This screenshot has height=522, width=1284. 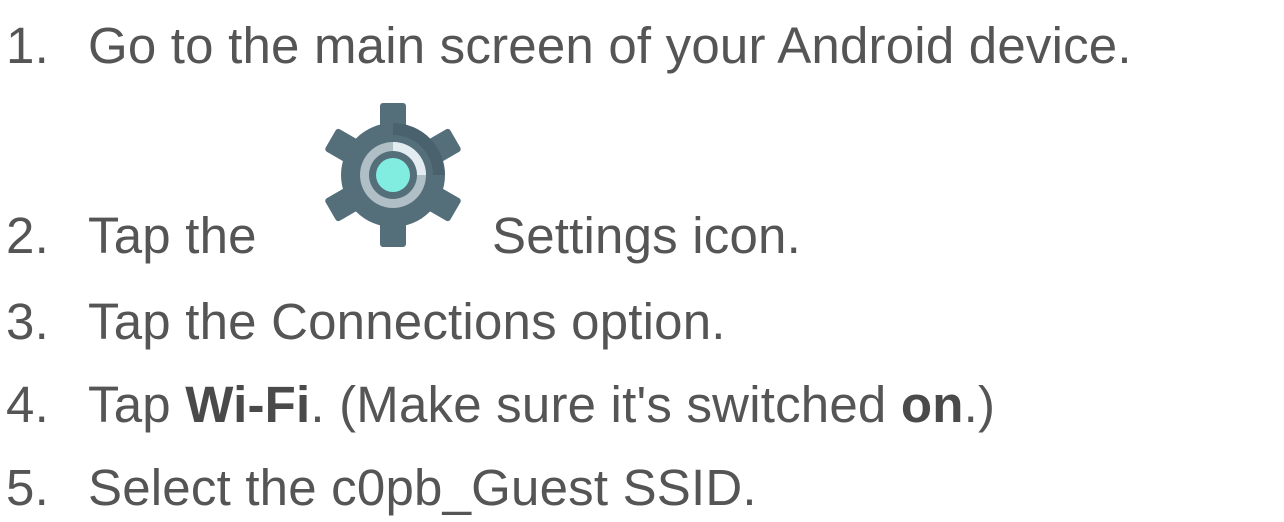 What do you see at coordinates (137, 404) in the screenshot?
I see `step-4-text-pre: Tap` at bounding box center [137, 404].